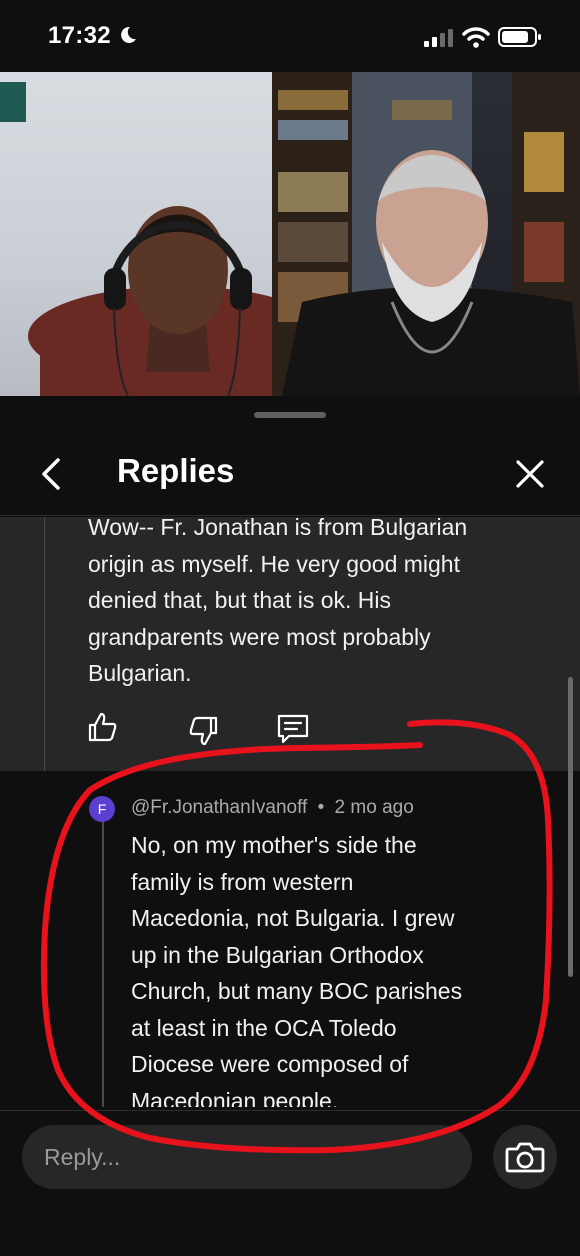 The image size is (580, 1256). Describe the element at coordinates (570, 827) in the screenshot. I see `scrollbar` at that location.